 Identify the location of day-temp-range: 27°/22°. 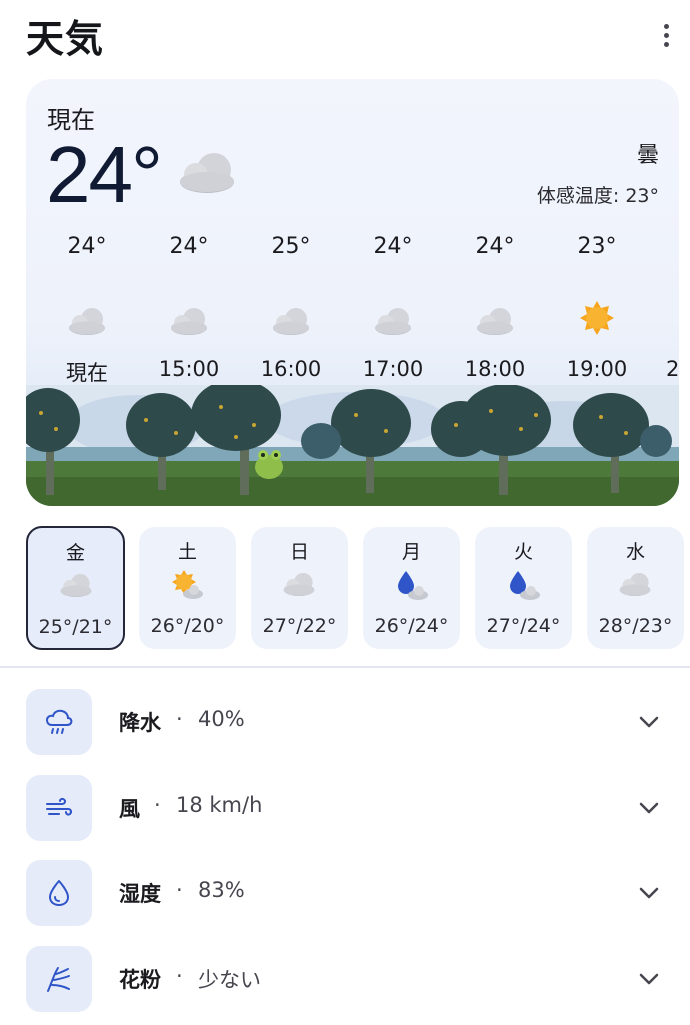
(299, 626).